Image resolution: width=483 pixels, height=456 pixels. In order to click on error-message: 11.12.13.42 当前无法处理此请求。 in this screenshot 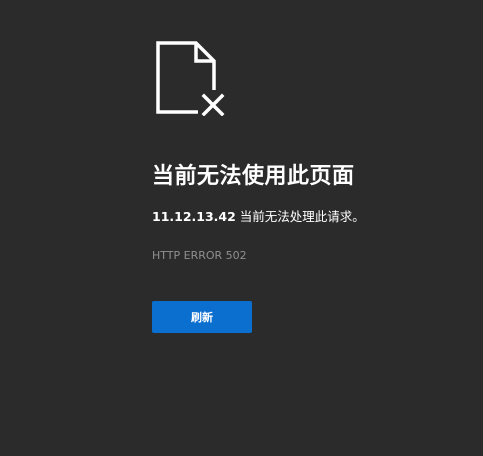, I will do `click(302, 217)`.